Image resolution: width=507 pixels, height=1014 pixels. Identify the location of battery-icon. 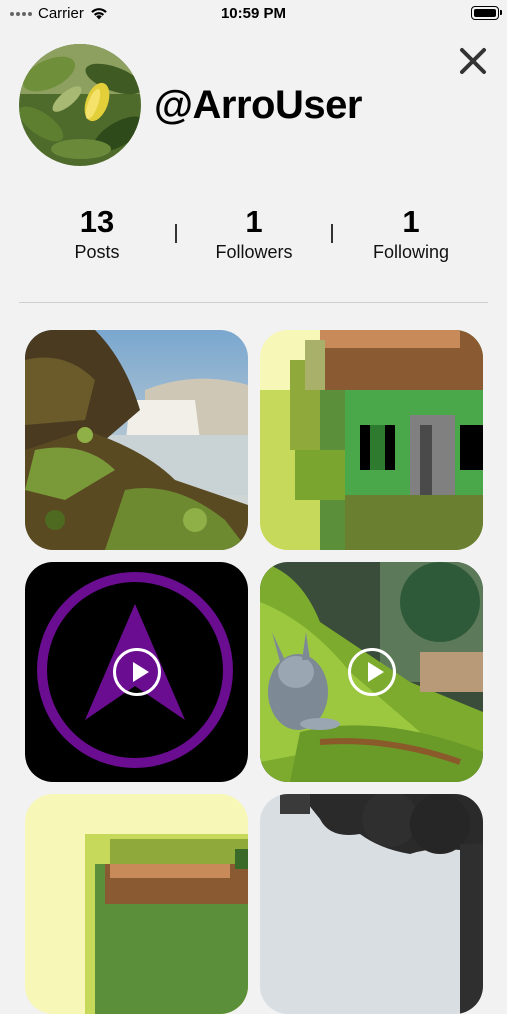
(486, 13).